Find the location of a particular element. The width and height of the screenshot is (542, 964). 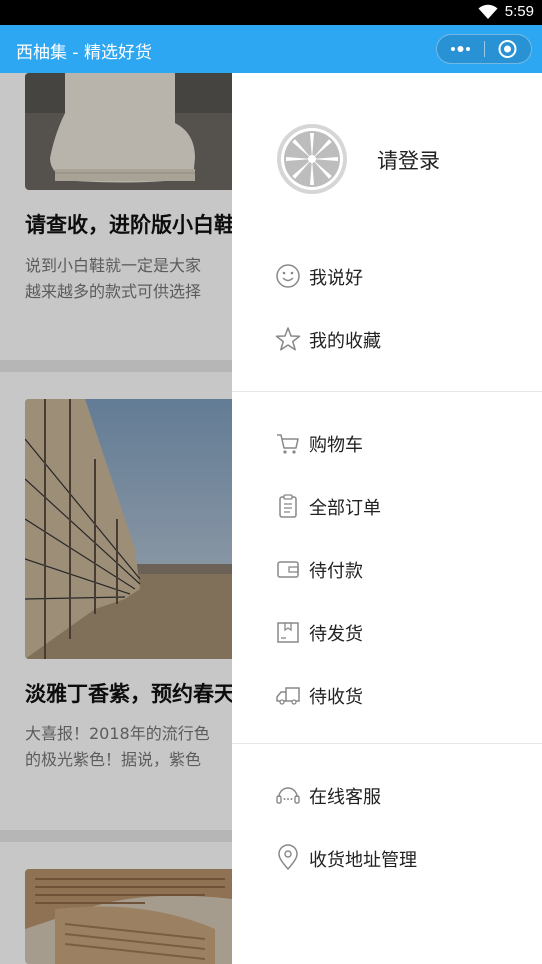

menu-item-all-orders: 全部订单 is located at coordinates (387, 506).